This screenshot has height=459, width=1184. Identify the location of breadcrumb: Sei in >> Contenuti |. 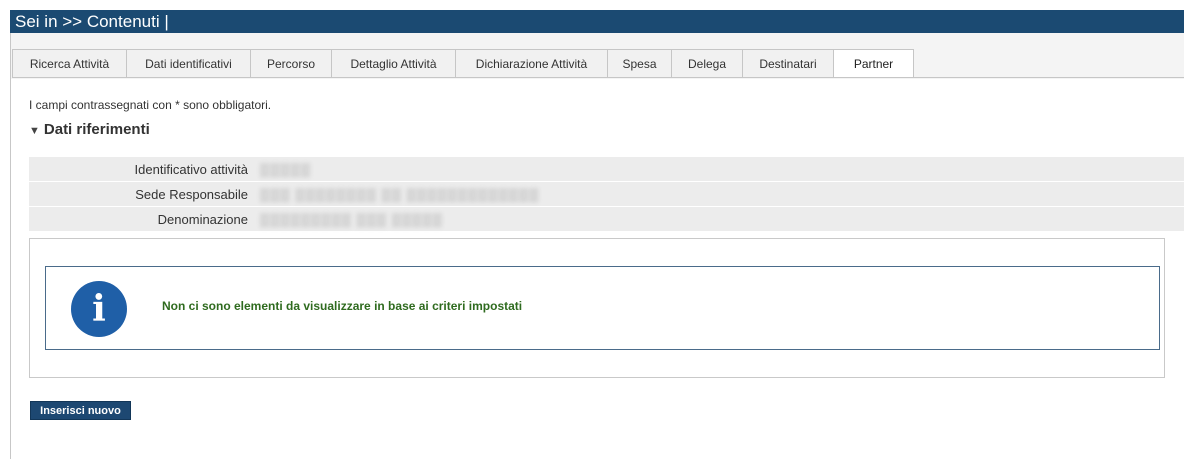
(92, 21).